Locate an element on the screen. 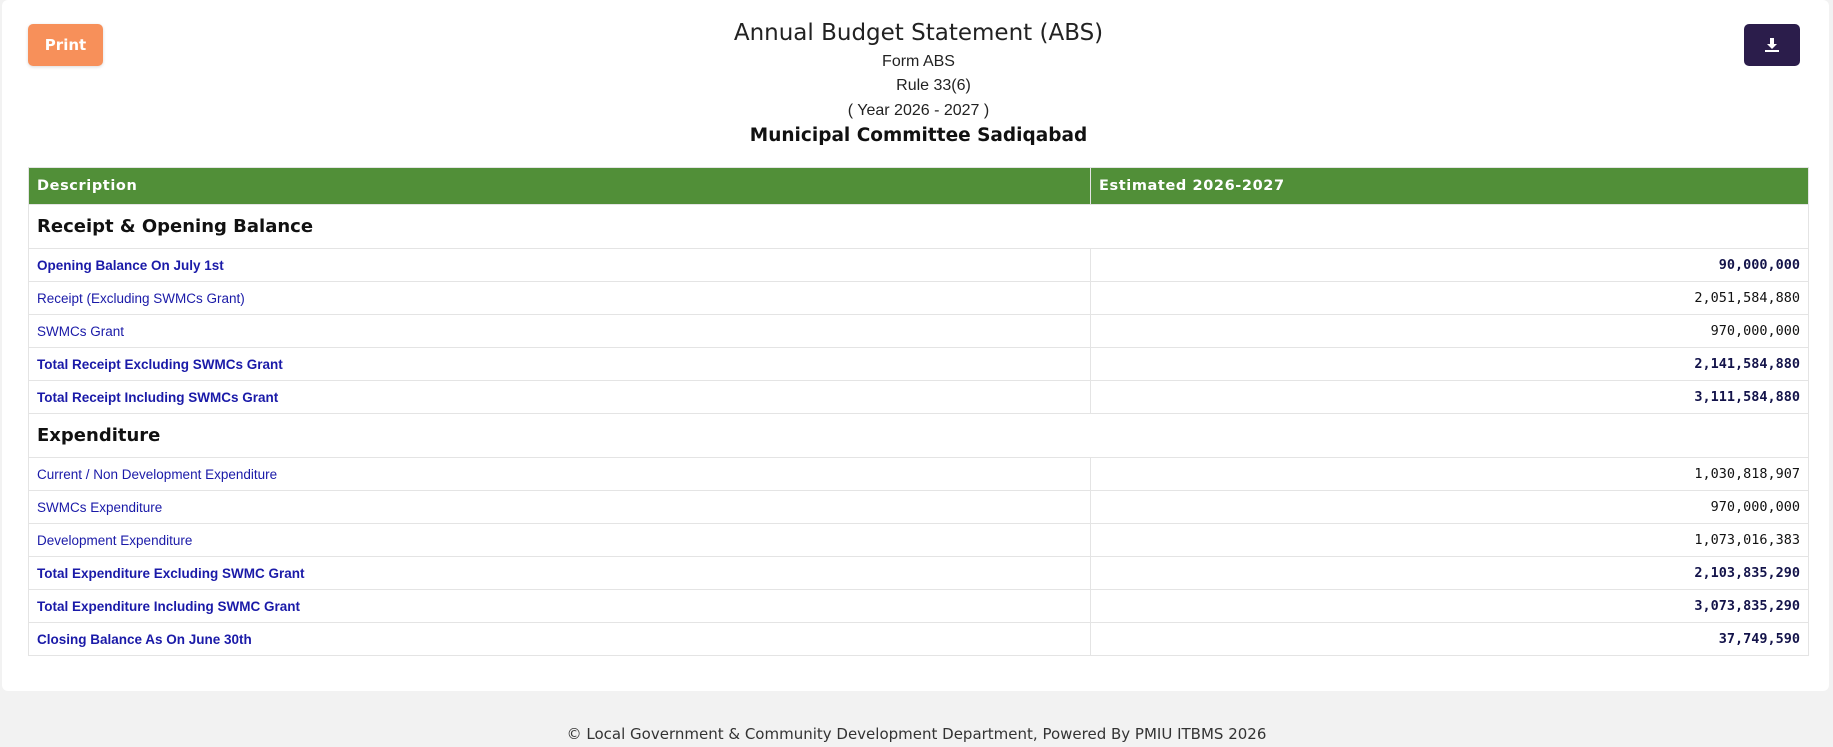 This screenshot has width=1833, height=747. row-label: Development Expenditure is located at coordinates (559, 540).